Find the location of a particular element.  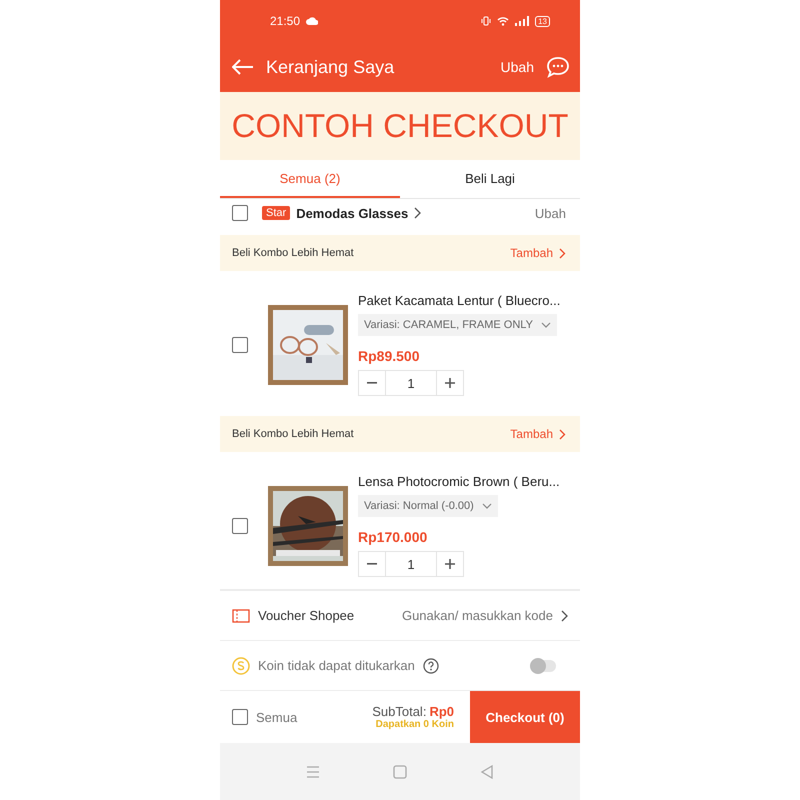

shop-name-link: Demodas Glasses is located at coordinates (352, 213).